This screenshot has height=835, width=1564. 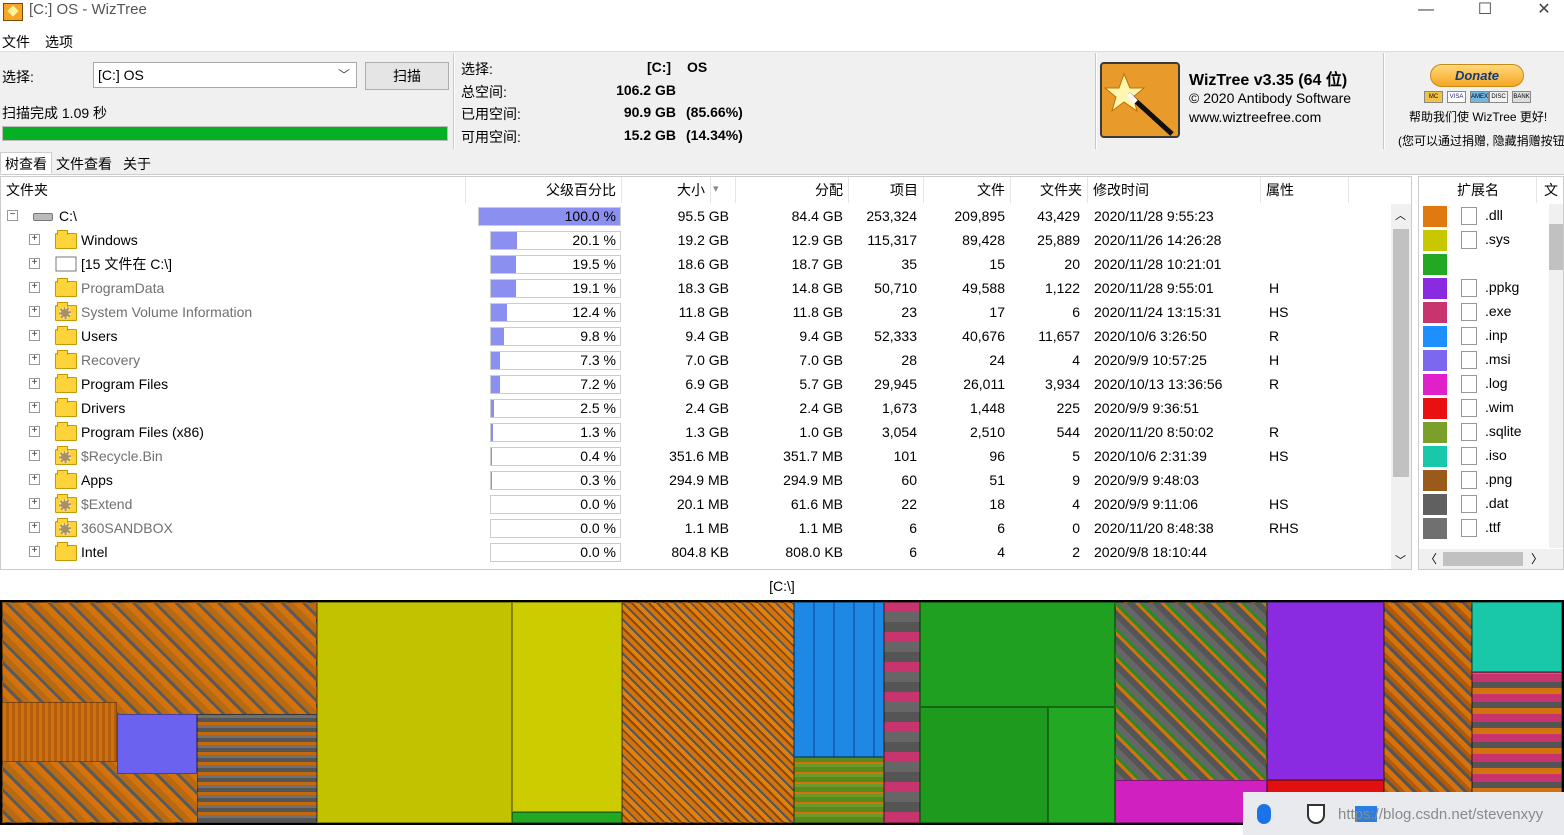 What do you see at coordinates (1477, 75) in the screenshot?
I see `donate-button: Donate` at bounding box center [1477, 75].